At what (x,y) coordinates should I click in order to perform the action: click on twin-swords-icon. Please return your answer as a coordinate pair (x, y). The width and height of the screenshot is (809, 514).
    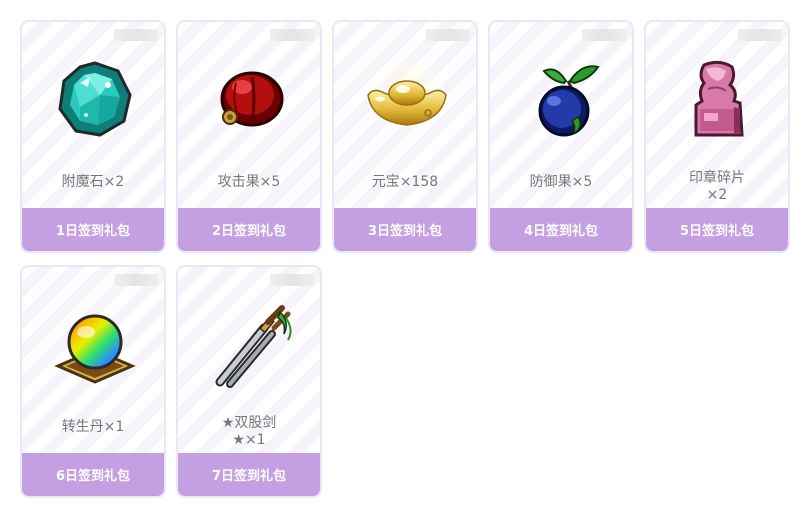
    Looking at the image, I should click on (251, 345).